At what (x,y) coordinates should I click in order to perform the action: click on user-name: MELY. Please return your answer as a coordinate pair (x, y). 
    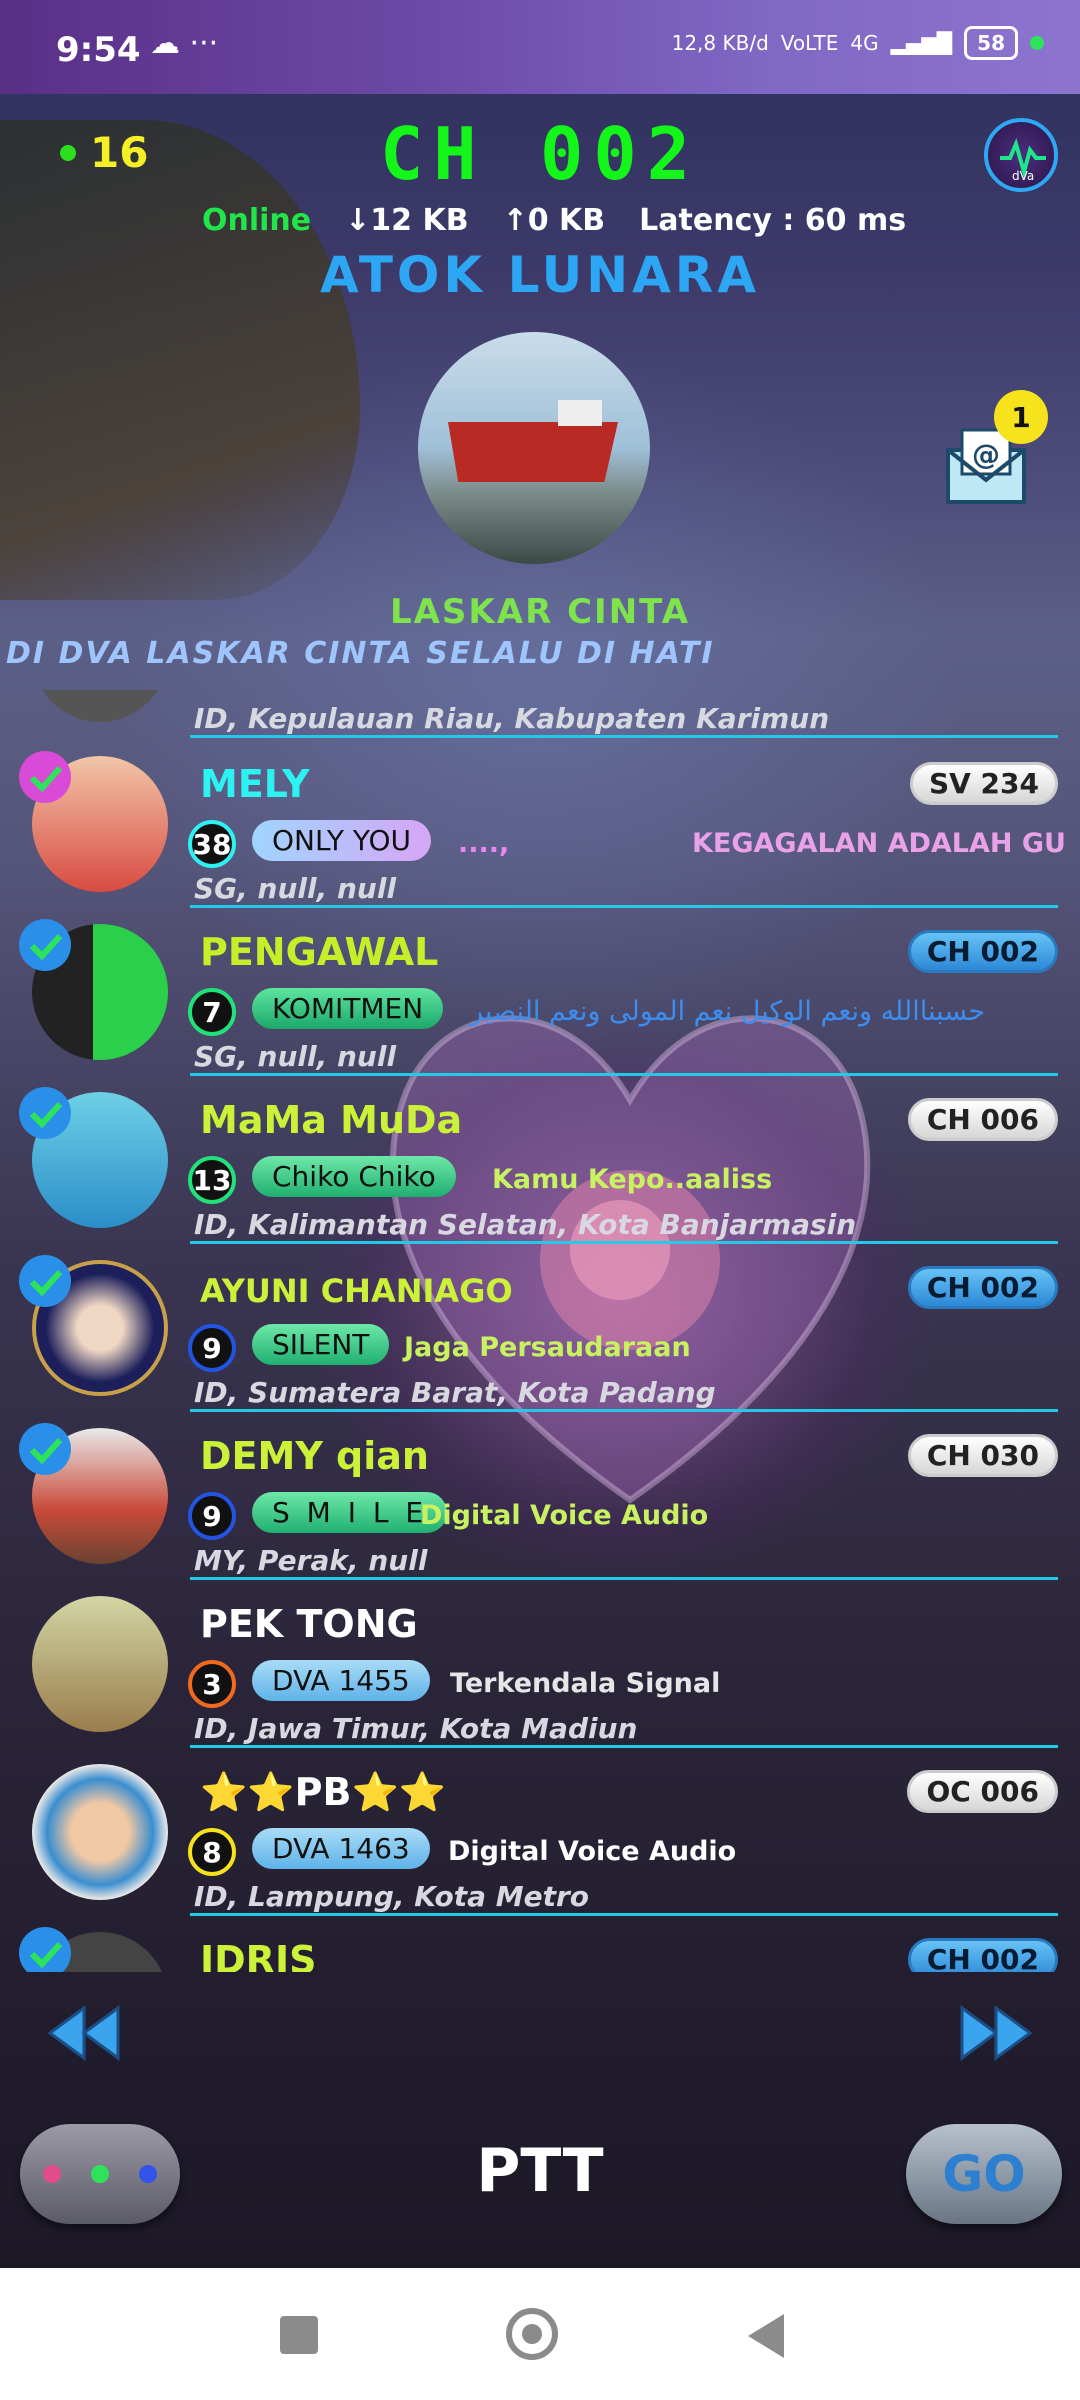
    Looking at the image, I should click on (255, 784).